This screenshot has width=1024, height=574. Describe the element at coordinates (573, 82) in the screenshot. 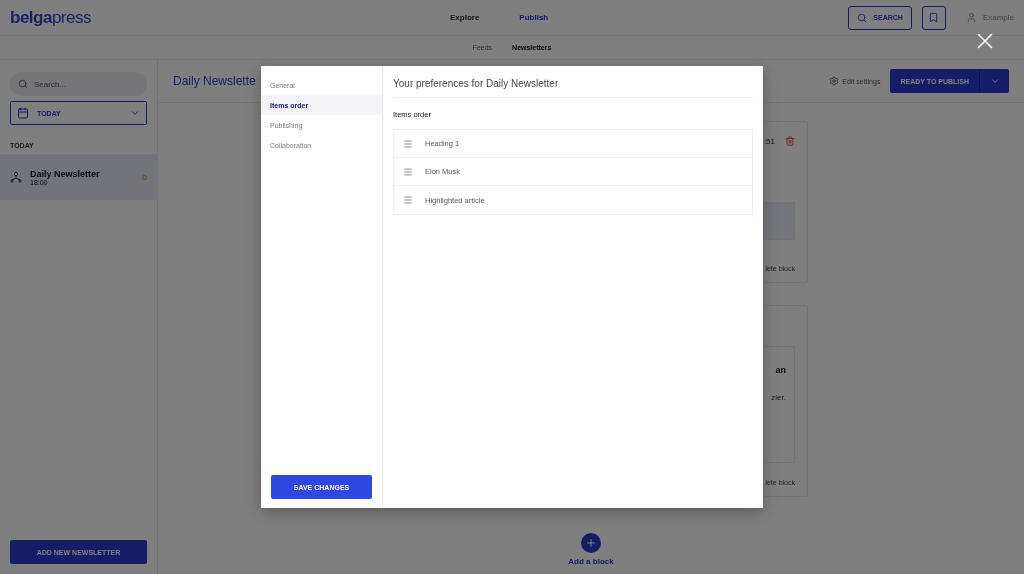

I see `dialog-title: Your preferences for Daily Newsletter` at that location.